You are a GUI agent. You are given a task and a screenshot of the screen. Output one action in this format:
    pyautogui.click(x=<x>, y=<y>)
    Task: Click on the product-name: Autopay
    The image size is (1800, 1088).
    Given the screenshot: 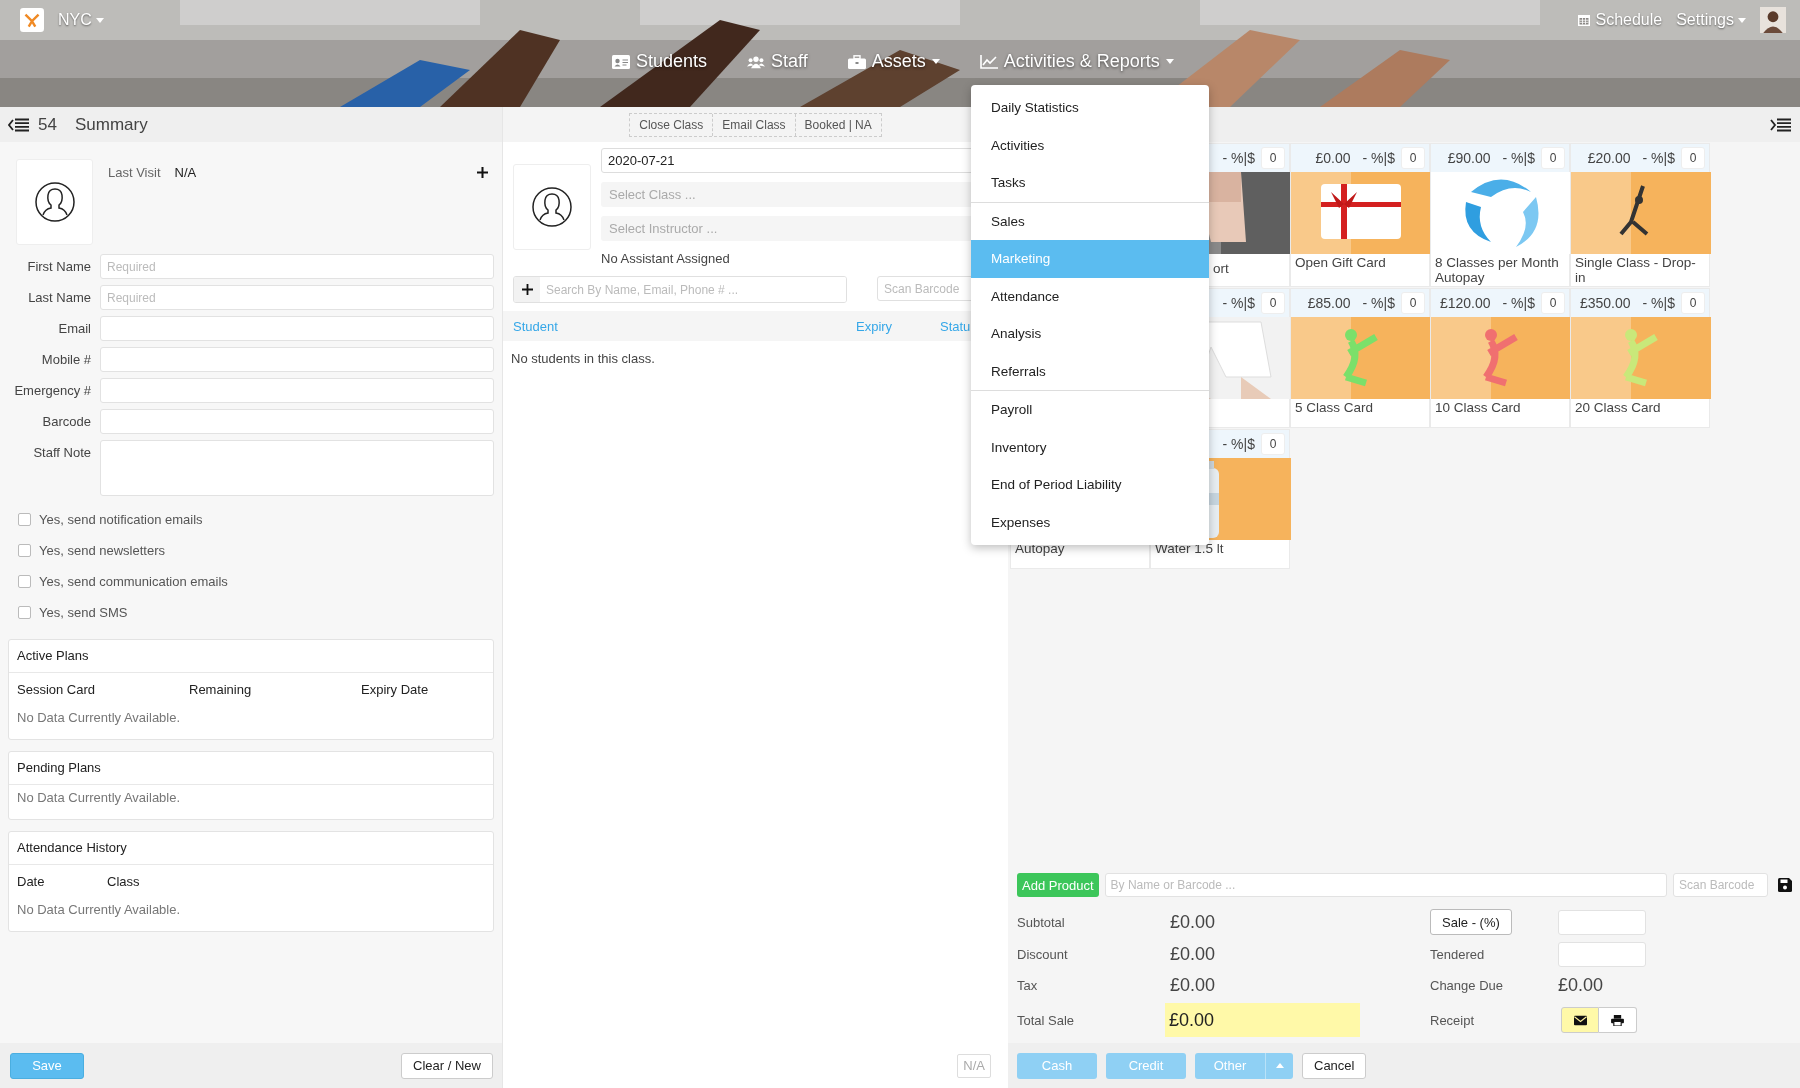 What is the action you would take?
    pyautogui.click(x=1040, y=548)
    